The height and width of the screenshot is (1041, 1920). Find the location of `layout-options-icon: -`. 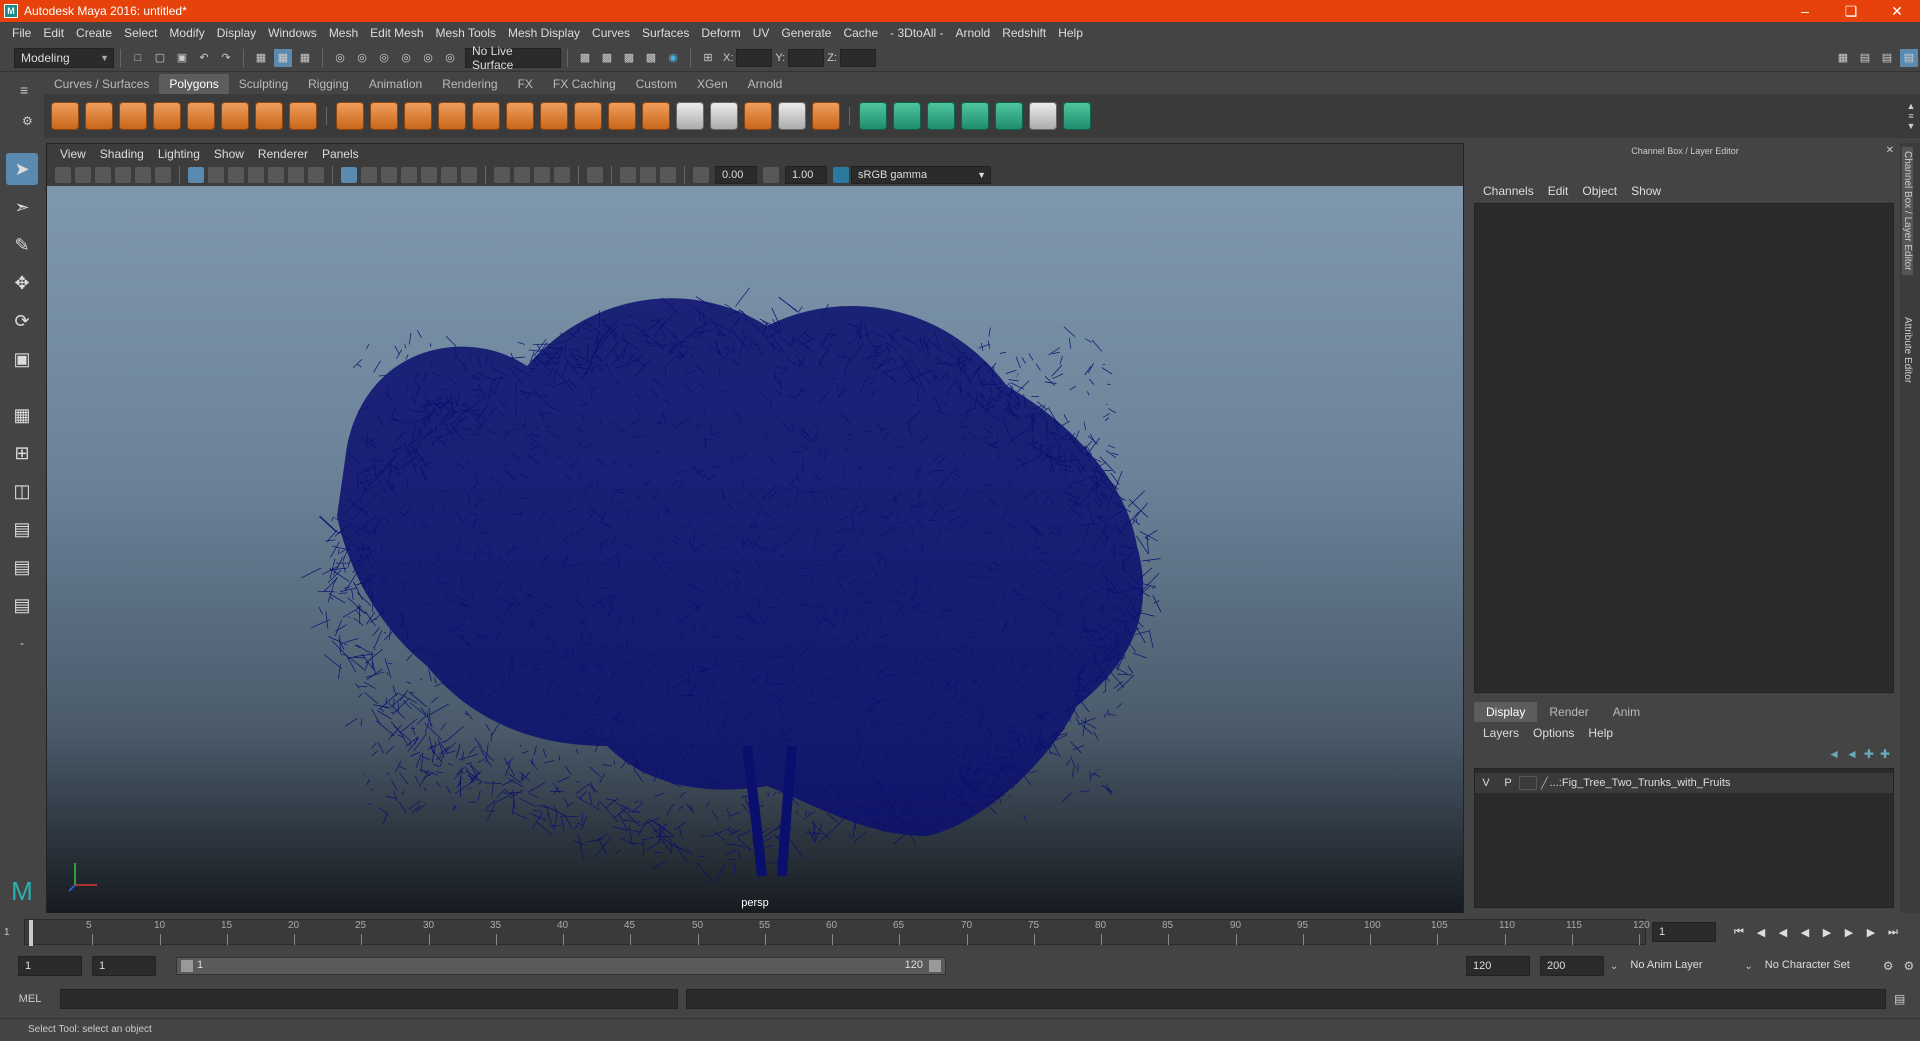

layout-options-icon: - is located at coordinates (22, 643).